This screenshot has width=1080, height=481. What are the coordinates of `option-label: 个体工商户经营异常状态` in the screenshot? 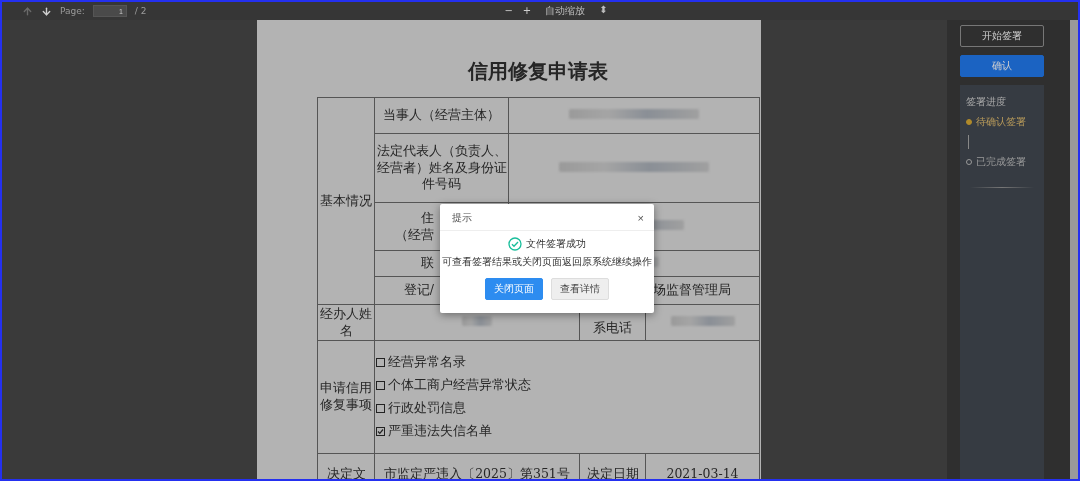 It's located at (459, 385).